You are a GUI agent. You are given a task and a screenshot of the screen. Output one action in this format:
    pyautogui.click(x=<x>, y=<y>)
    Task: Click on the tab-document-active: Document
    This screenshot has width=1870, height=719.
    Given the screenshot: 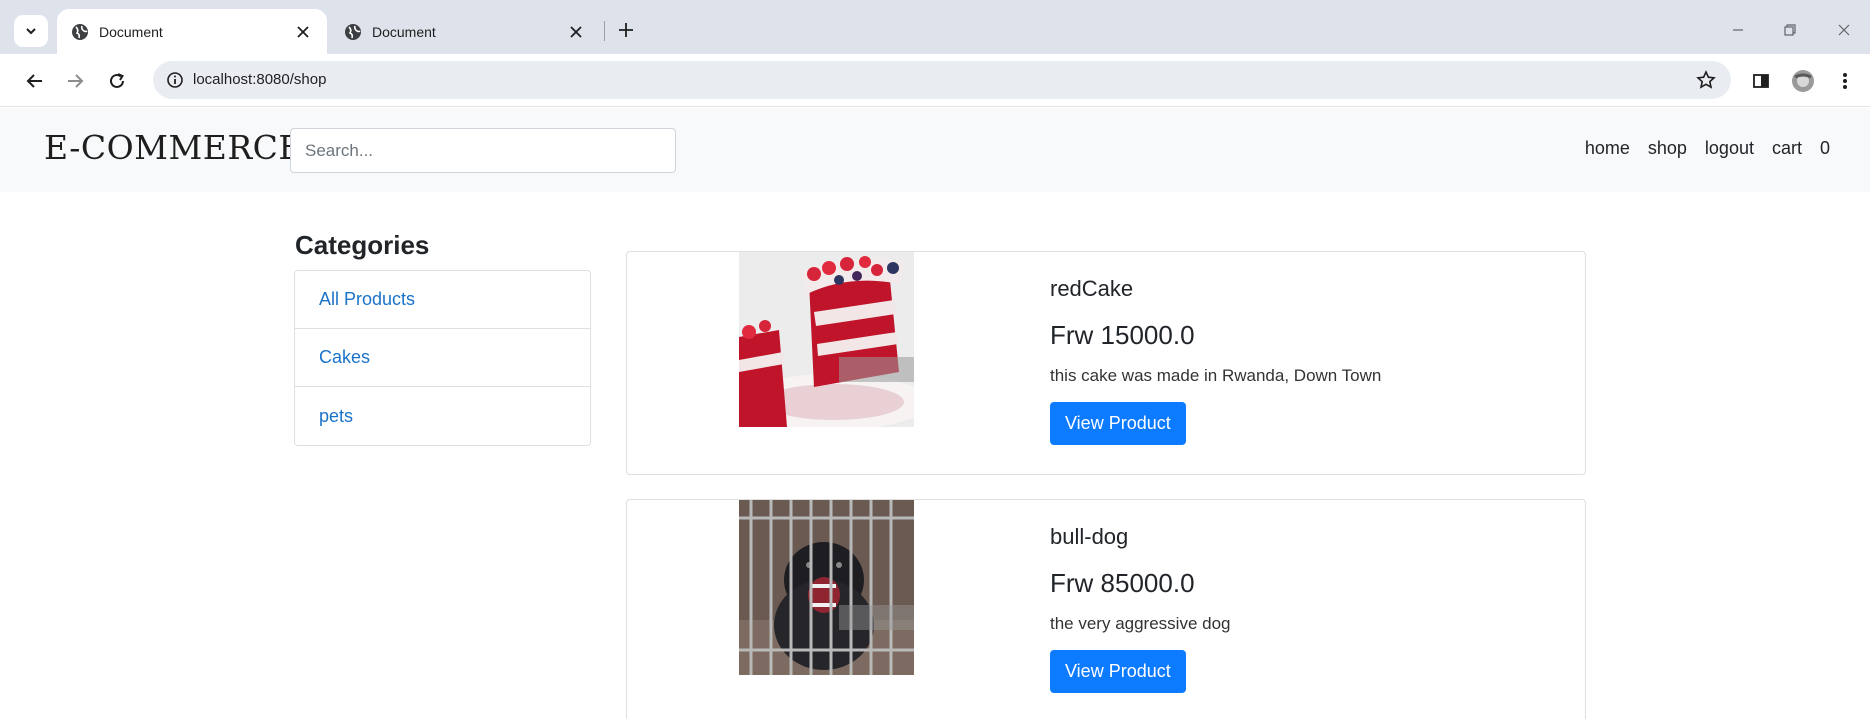 What is the action you would take?
    pyautogui.click(x=192, y=31)
    